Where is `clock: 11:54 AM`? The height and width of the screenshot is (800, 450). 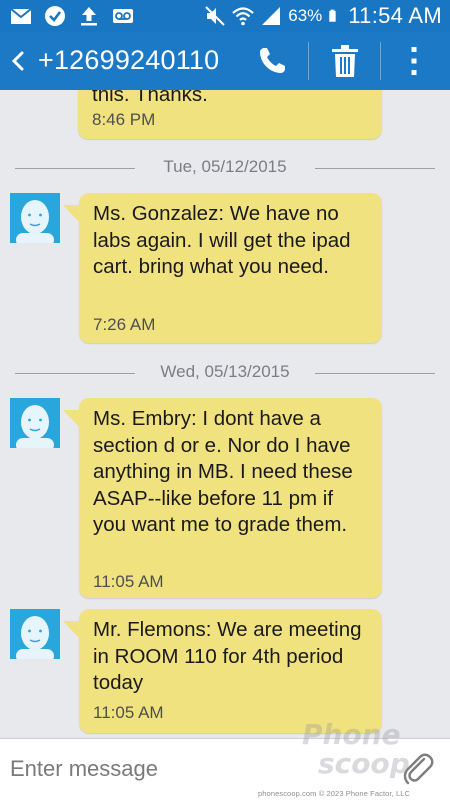 clock: 11:54 AM is located at coordinates (395, 15).